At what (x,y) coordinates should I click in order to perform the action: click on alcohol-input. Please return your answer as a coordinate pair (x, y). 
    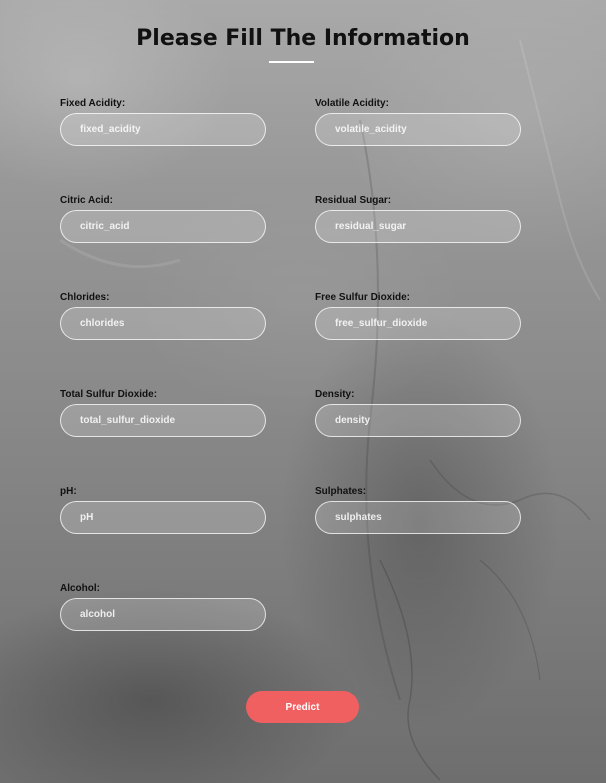
    Looking at the image, I should click on (163, 614).